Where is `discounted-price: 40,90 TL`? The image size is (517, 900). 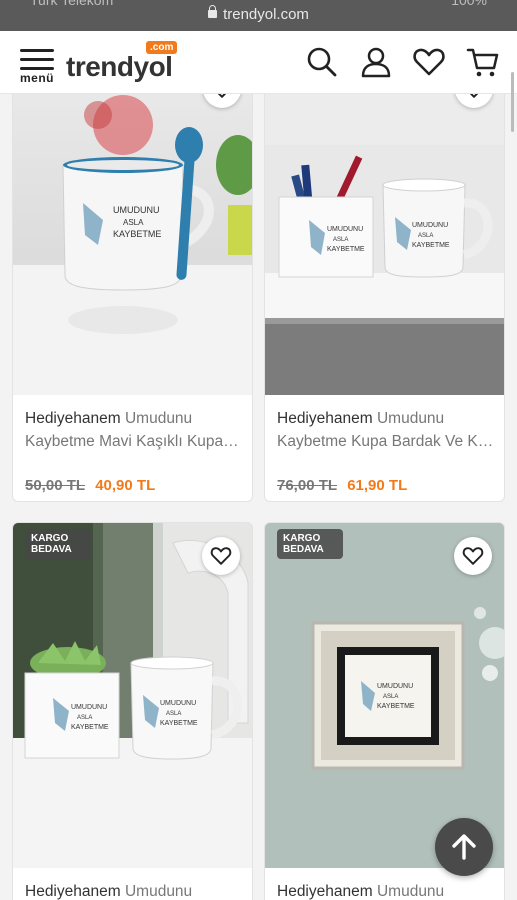 discounted-price: 40,90 TL is located at coordinates (125, 485).